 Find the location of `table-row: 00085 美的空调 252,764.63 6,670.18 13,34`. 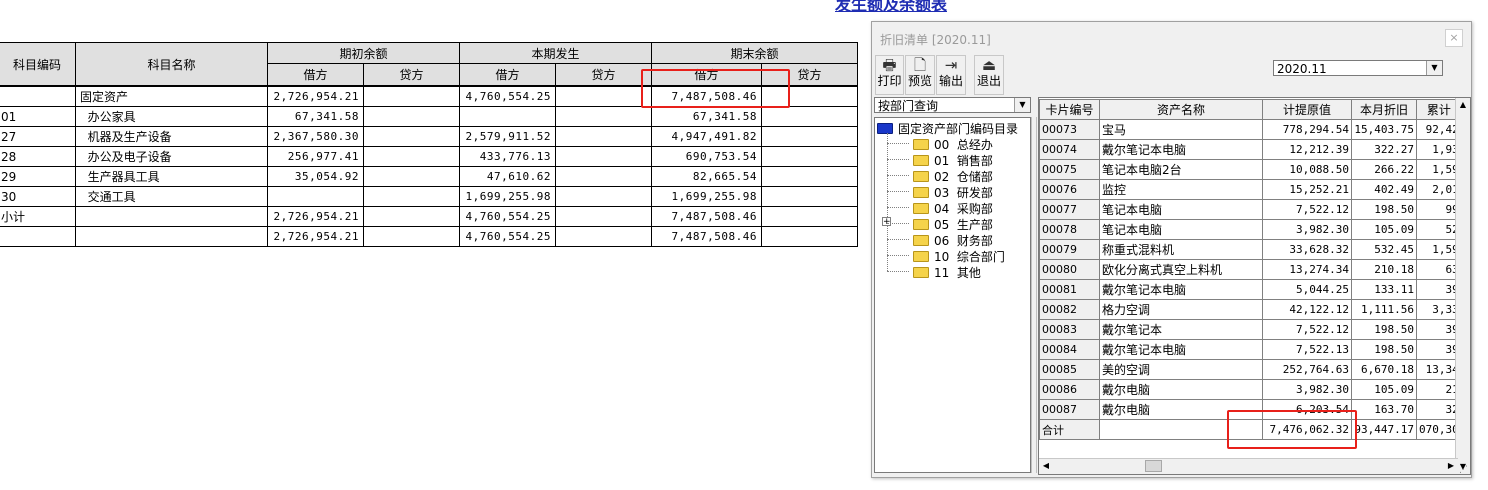

table-row: 00085 美的空调 252,764.63 6,670.18 13,34 is located at coordinates (1250, 369).